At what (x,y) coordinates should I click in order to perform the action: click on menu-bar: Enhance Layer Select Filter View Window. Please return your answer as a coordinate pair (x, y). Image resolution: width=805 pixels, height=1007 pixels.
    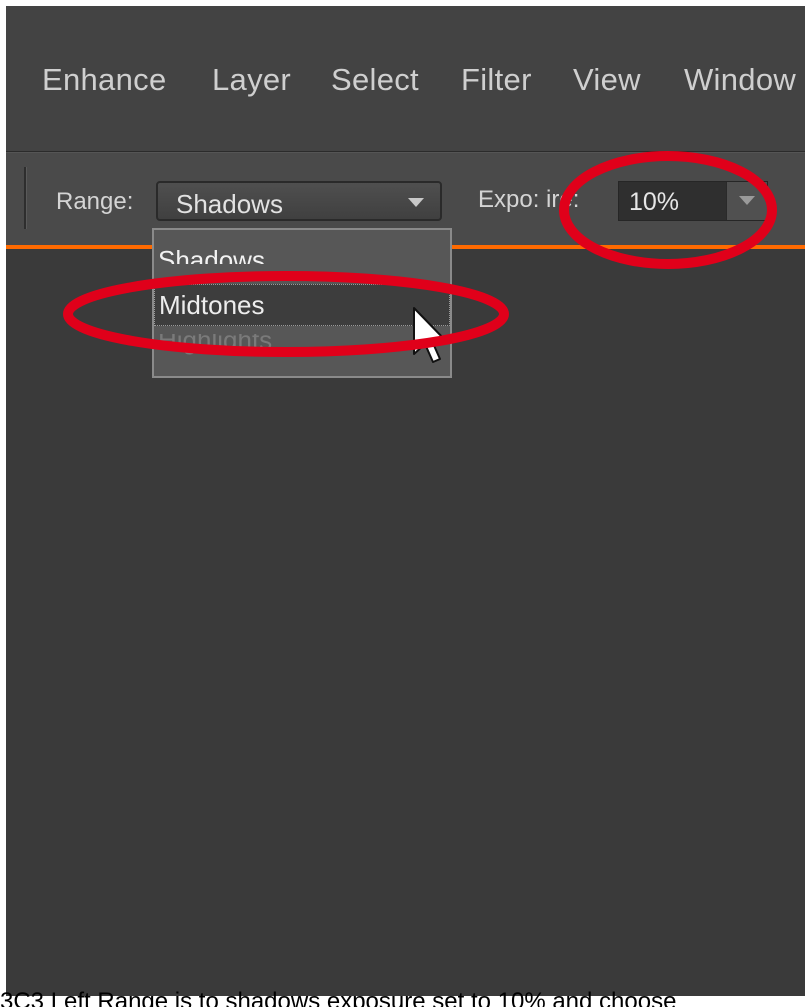
    Looking at the image, I should click on (405, 79).